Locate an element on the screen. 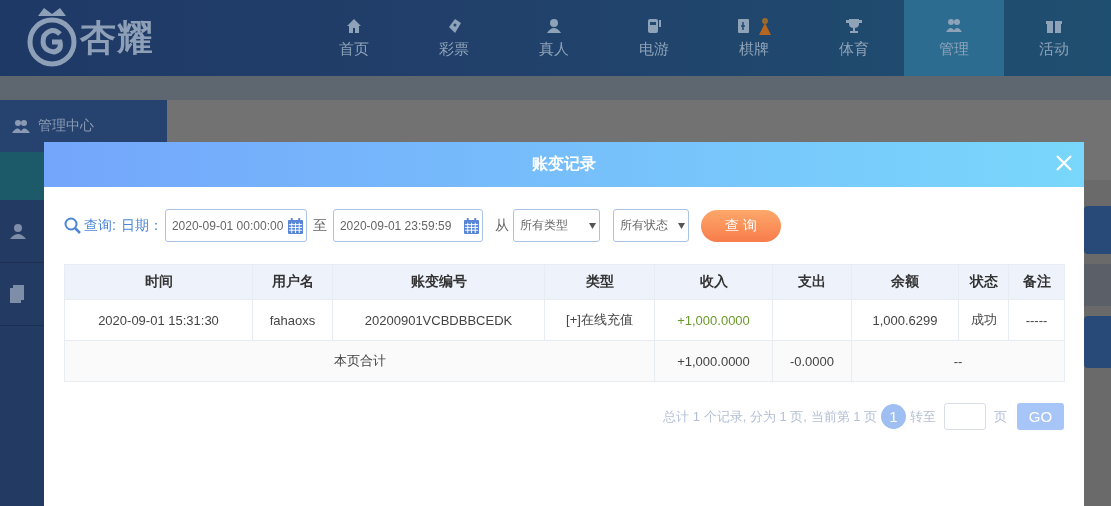 Image resolution: width=1111 pixels, height=506 pixels. type-select: 所有类型 is located at coordinates (556, 225).